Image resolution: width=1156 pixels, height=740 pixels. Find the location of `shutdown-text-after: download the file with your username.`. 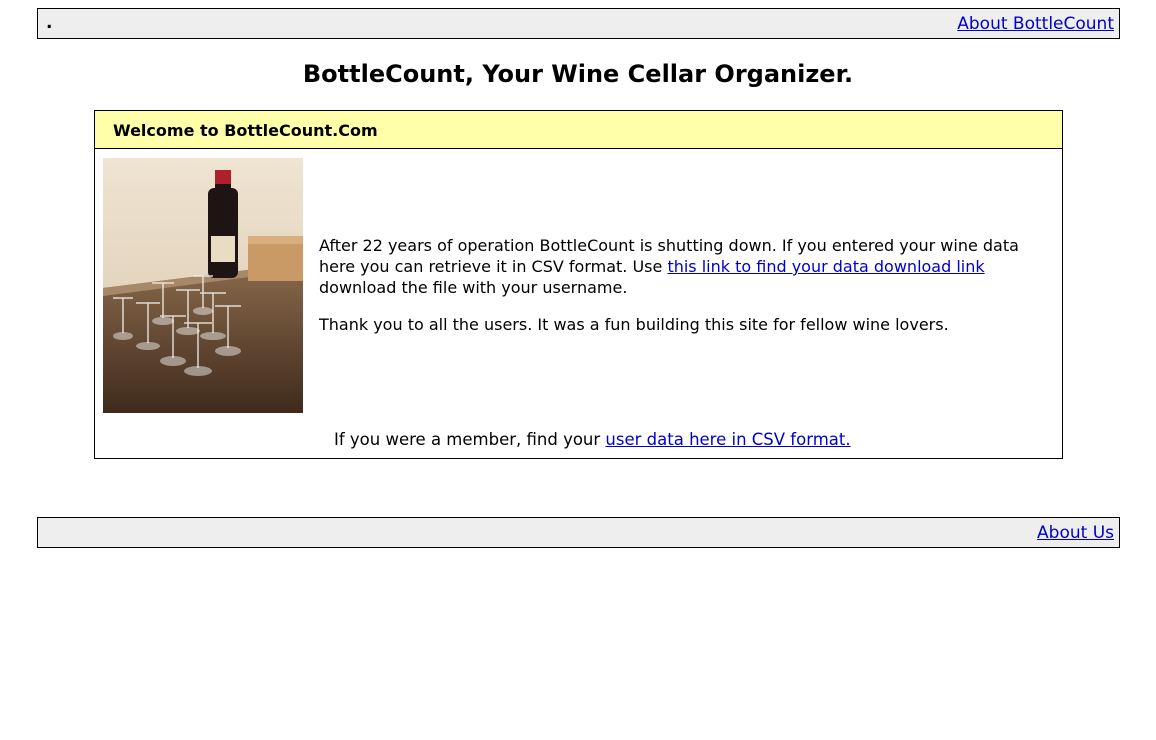

shutdown-text-after: download the file with your username. is located at coordinates (473, 287).